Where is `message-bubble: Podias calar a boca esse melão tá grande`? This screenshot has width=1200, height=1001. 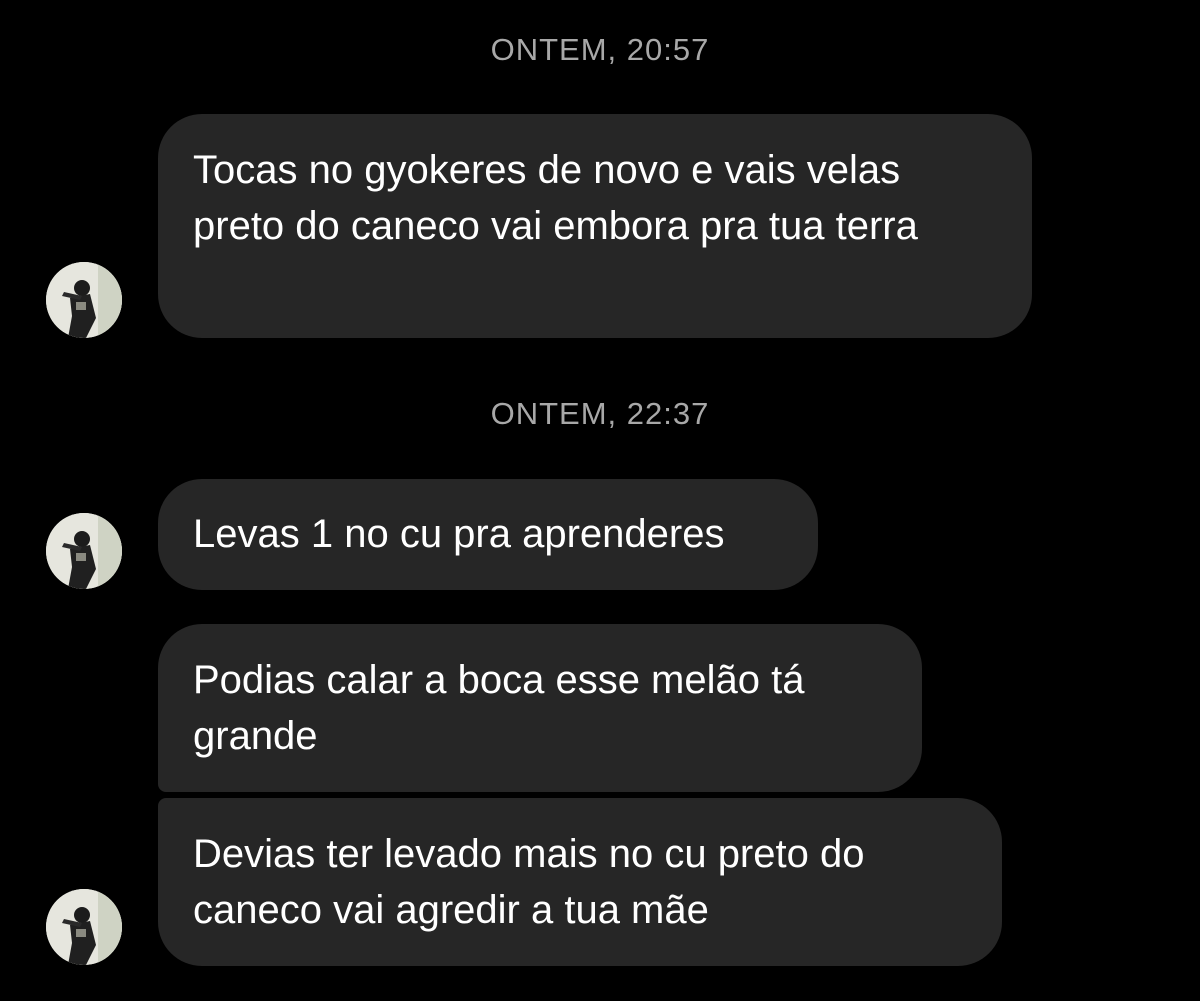
message-bubble: Podias calar a boca esse melão tá grande is located at coordinates (540, 708).